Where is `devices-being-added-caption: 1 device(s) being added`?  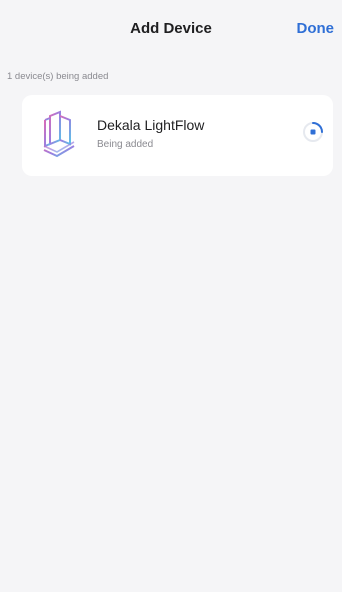 devices-being-added-caption: 1 device(s) being added is located at coordinates (58, 76).